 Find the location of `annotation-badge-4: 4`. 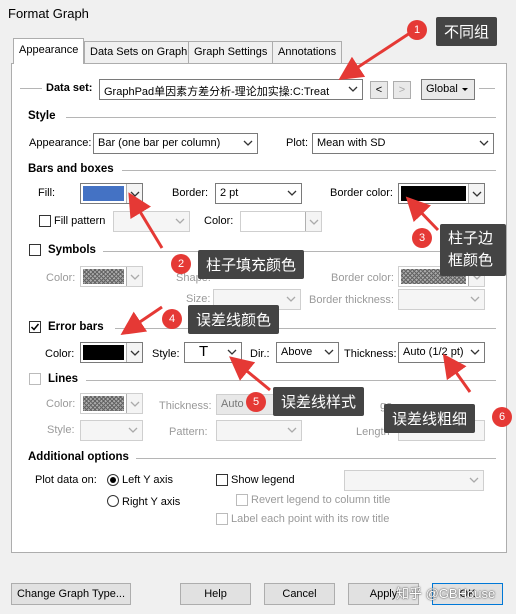

annotation-badge-4: 4 is located at coordinates (172, 319).